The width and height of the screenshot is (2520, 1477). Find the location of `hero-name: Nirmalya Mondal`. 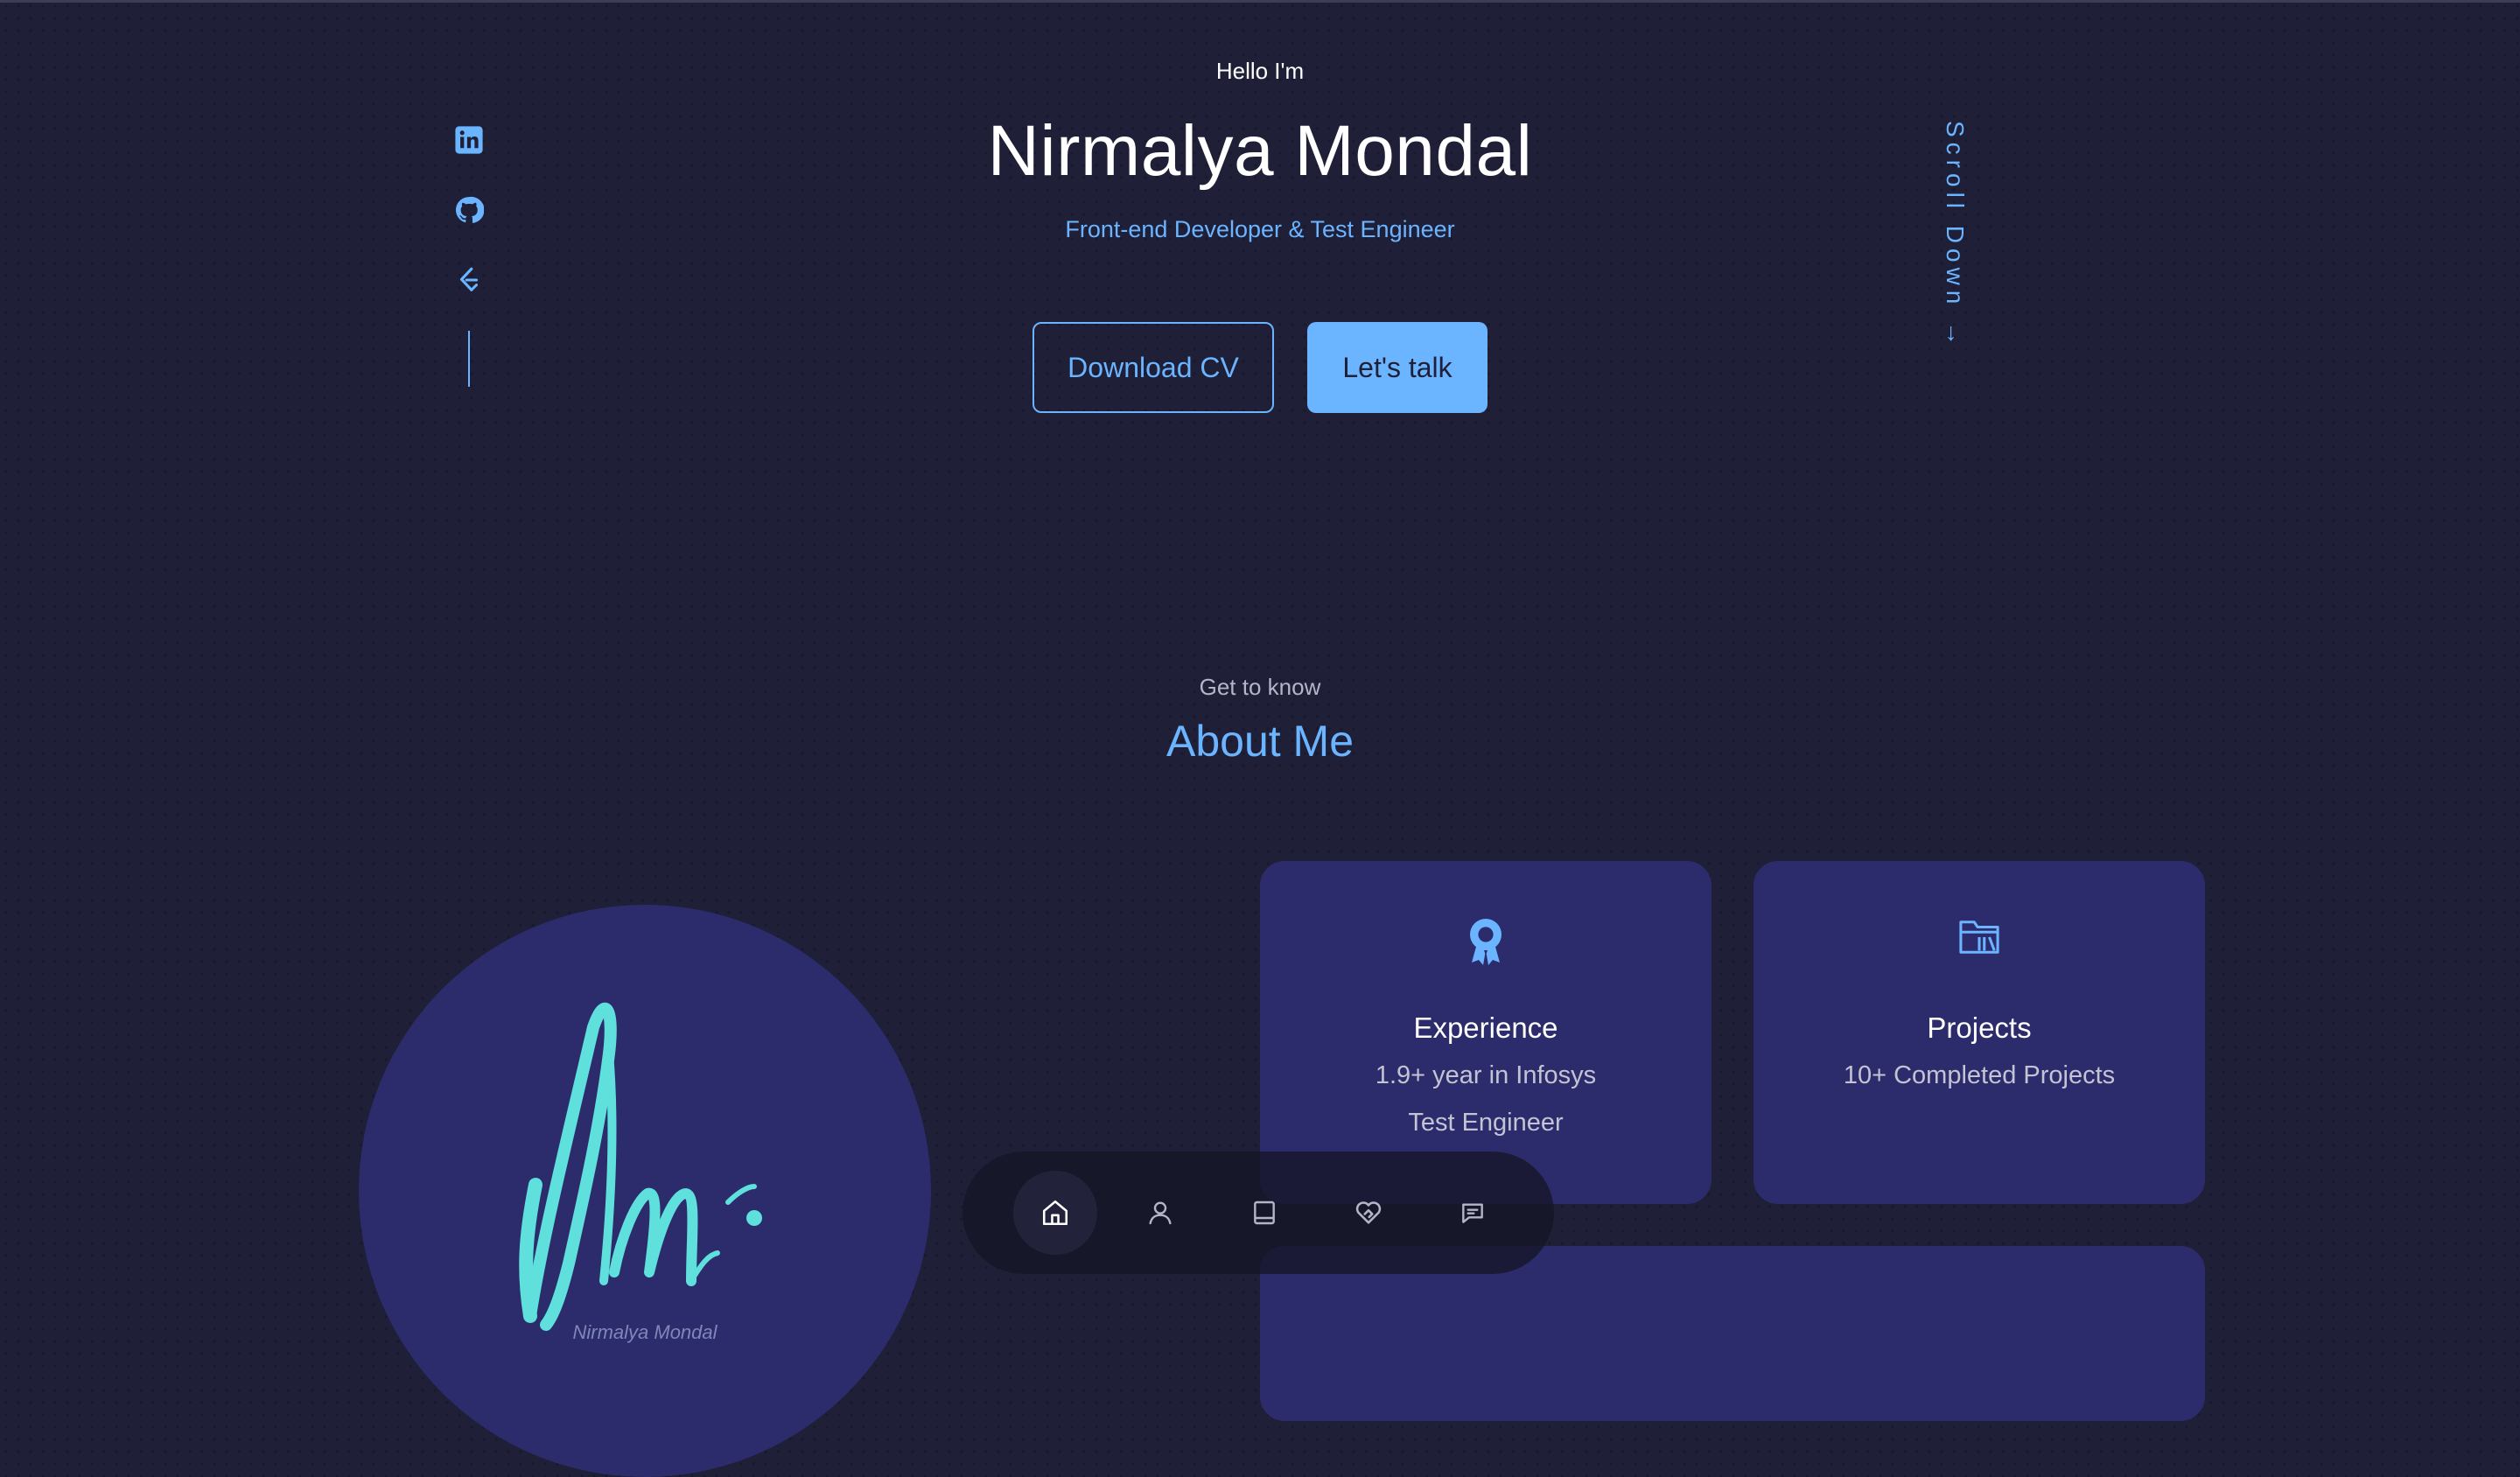

hero-name: Nirmalya Mondal is located at coordinates (1260, 151).